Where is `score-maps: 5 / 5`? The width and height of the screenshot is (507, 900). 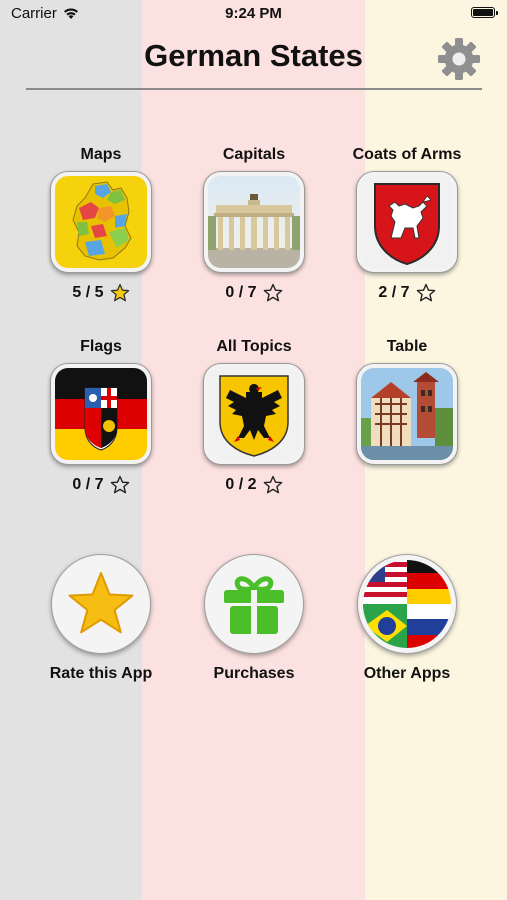 score-maps: 5 / 5 is located at coordinates (101, 293).